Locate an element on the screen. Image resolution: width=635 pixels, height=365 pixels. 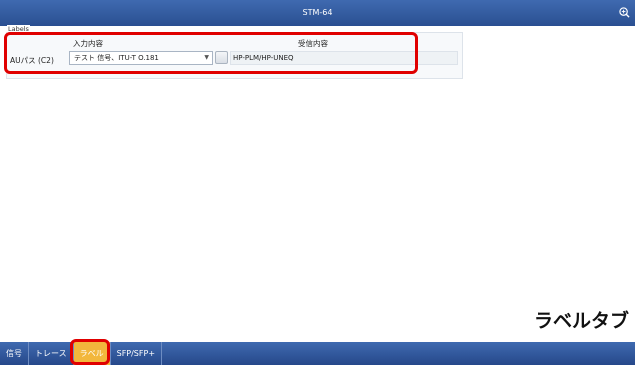
window-title: STM-64 is located at coordinates (317, 12).